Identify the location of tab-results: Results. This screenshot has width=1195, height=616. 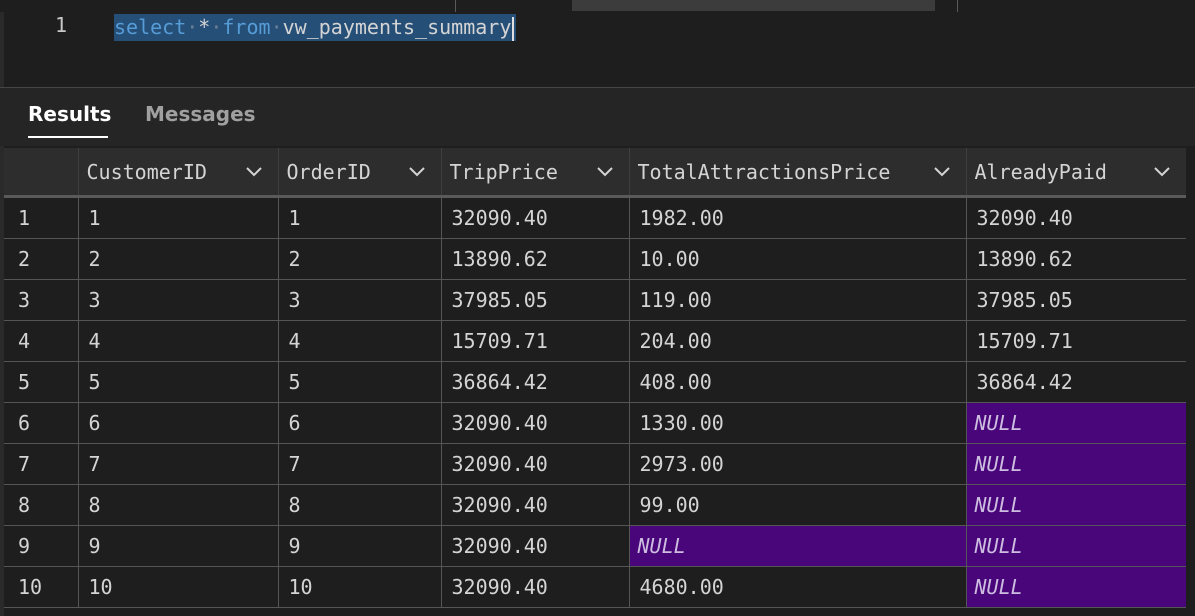
(69, 114).